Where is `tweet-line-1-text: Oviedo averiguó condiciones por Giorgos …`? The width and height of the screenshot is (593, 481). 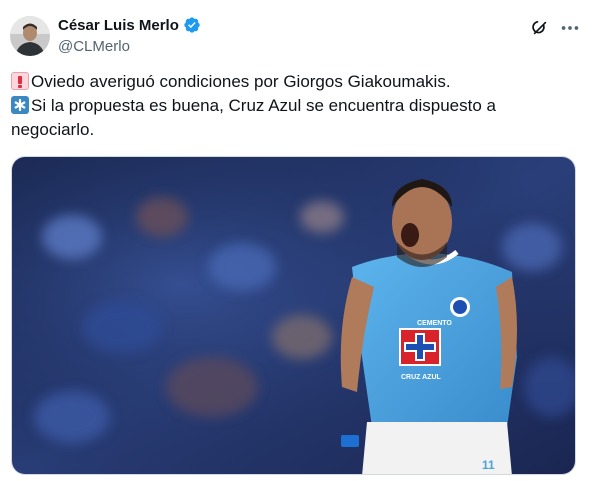 tweet-line-1-text: Oviedo averiguó condiciones por Giorgos … is located at coordinates (241, 81).